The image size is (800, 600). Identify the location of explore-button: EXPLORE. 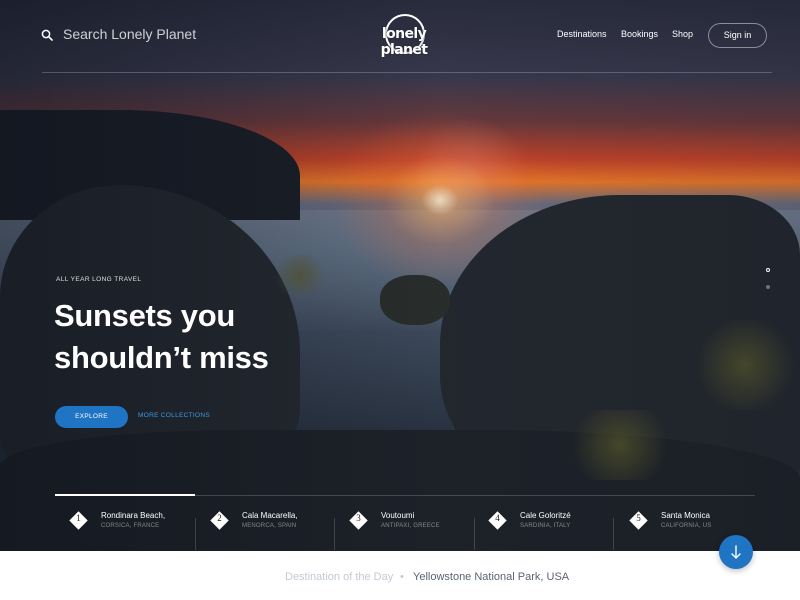
(91, 417).